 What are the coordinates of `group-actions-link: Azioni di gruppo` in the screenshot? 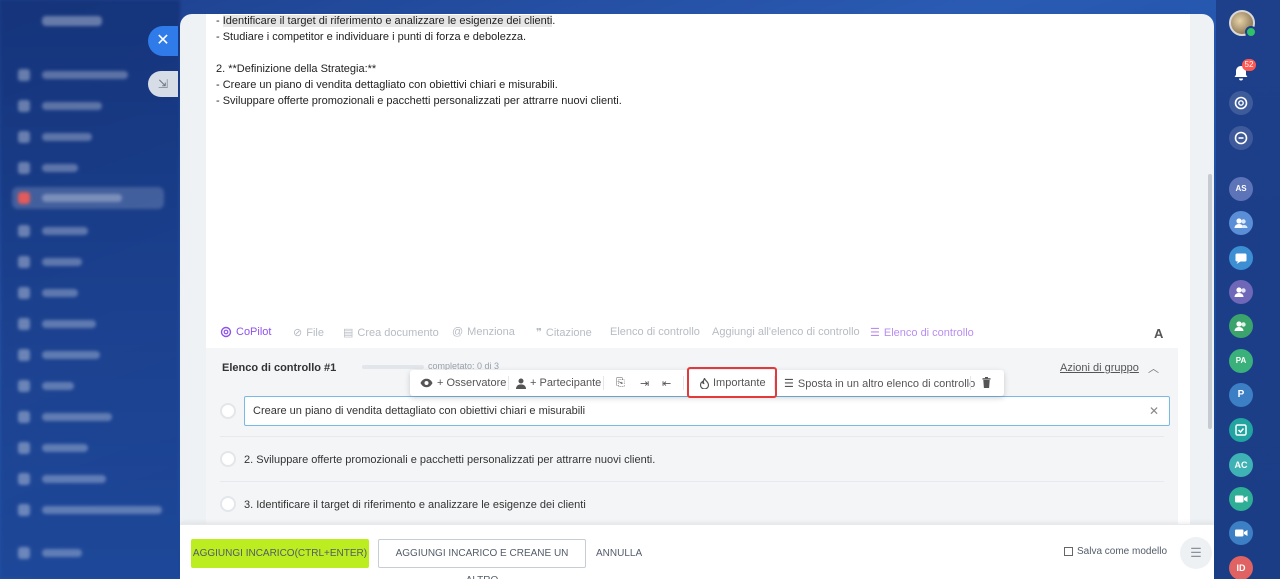 It's located at (1099, 368).